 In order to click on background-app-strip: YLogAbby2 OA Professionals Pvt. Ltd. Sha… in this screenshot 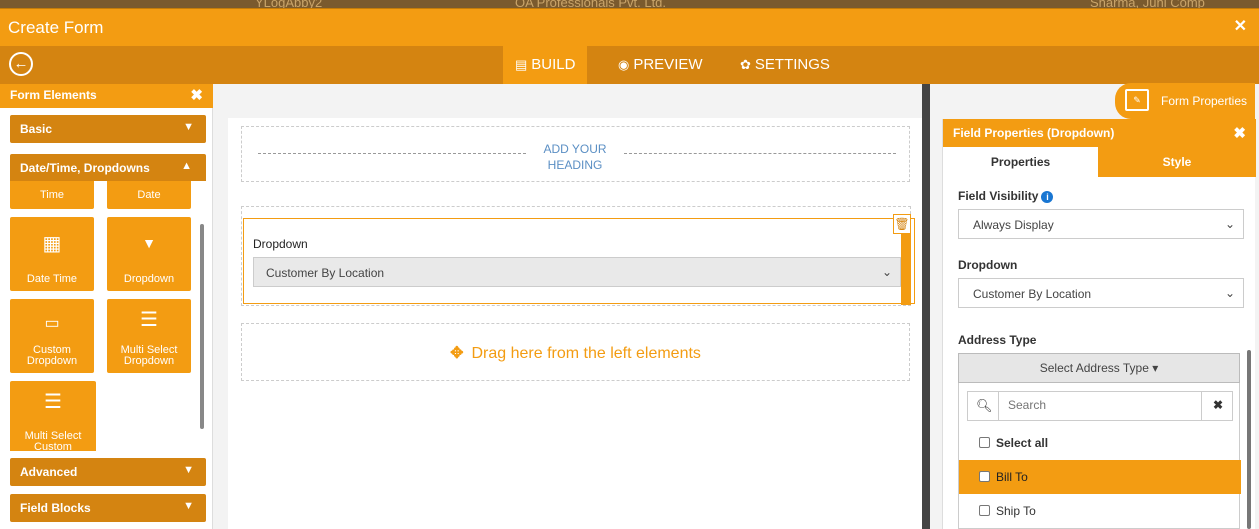, I will do `click(629, 4)`.